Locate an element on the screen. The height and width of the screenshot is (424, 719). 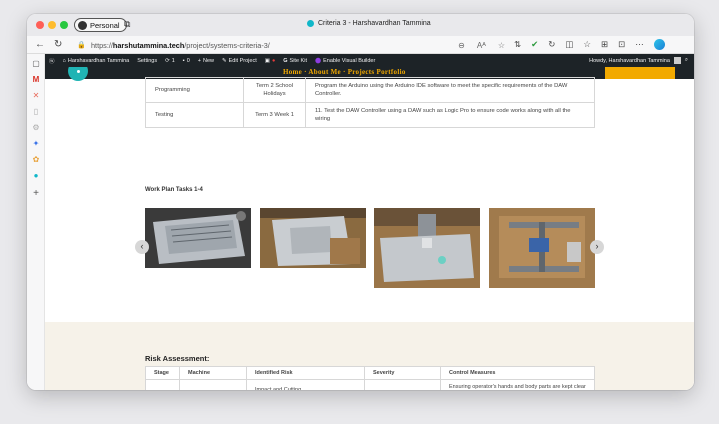
header-cta-button is located at coordinates (640, 73).